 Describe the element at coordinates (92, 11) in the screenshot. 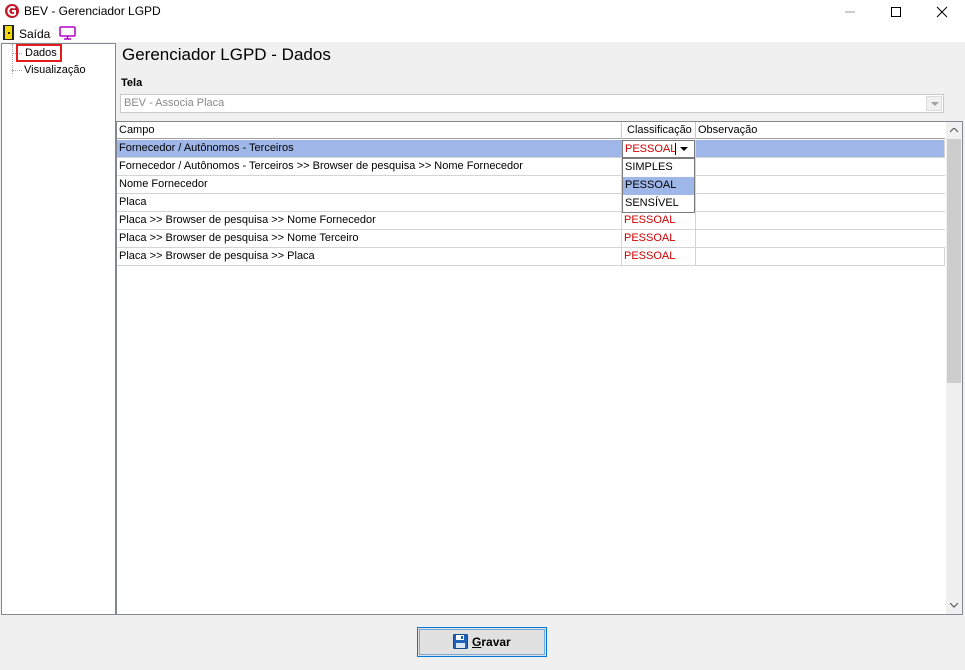

I see `window-title: BEV - Gerenciador LGPD` at that location.